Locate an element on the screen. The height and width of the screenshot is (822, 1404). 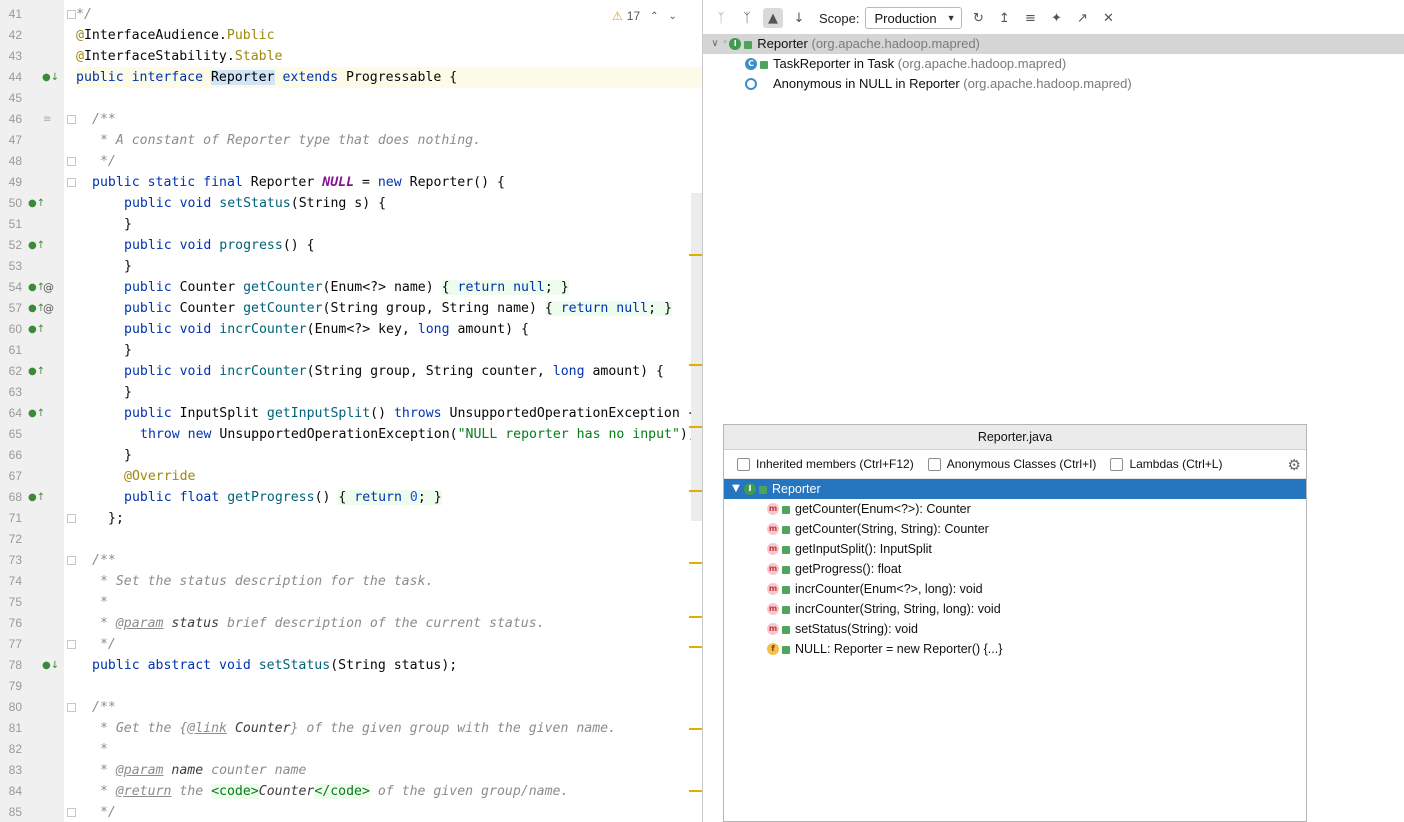
open-in-window-icon: ↗ is located at coordinates (1082, 18).